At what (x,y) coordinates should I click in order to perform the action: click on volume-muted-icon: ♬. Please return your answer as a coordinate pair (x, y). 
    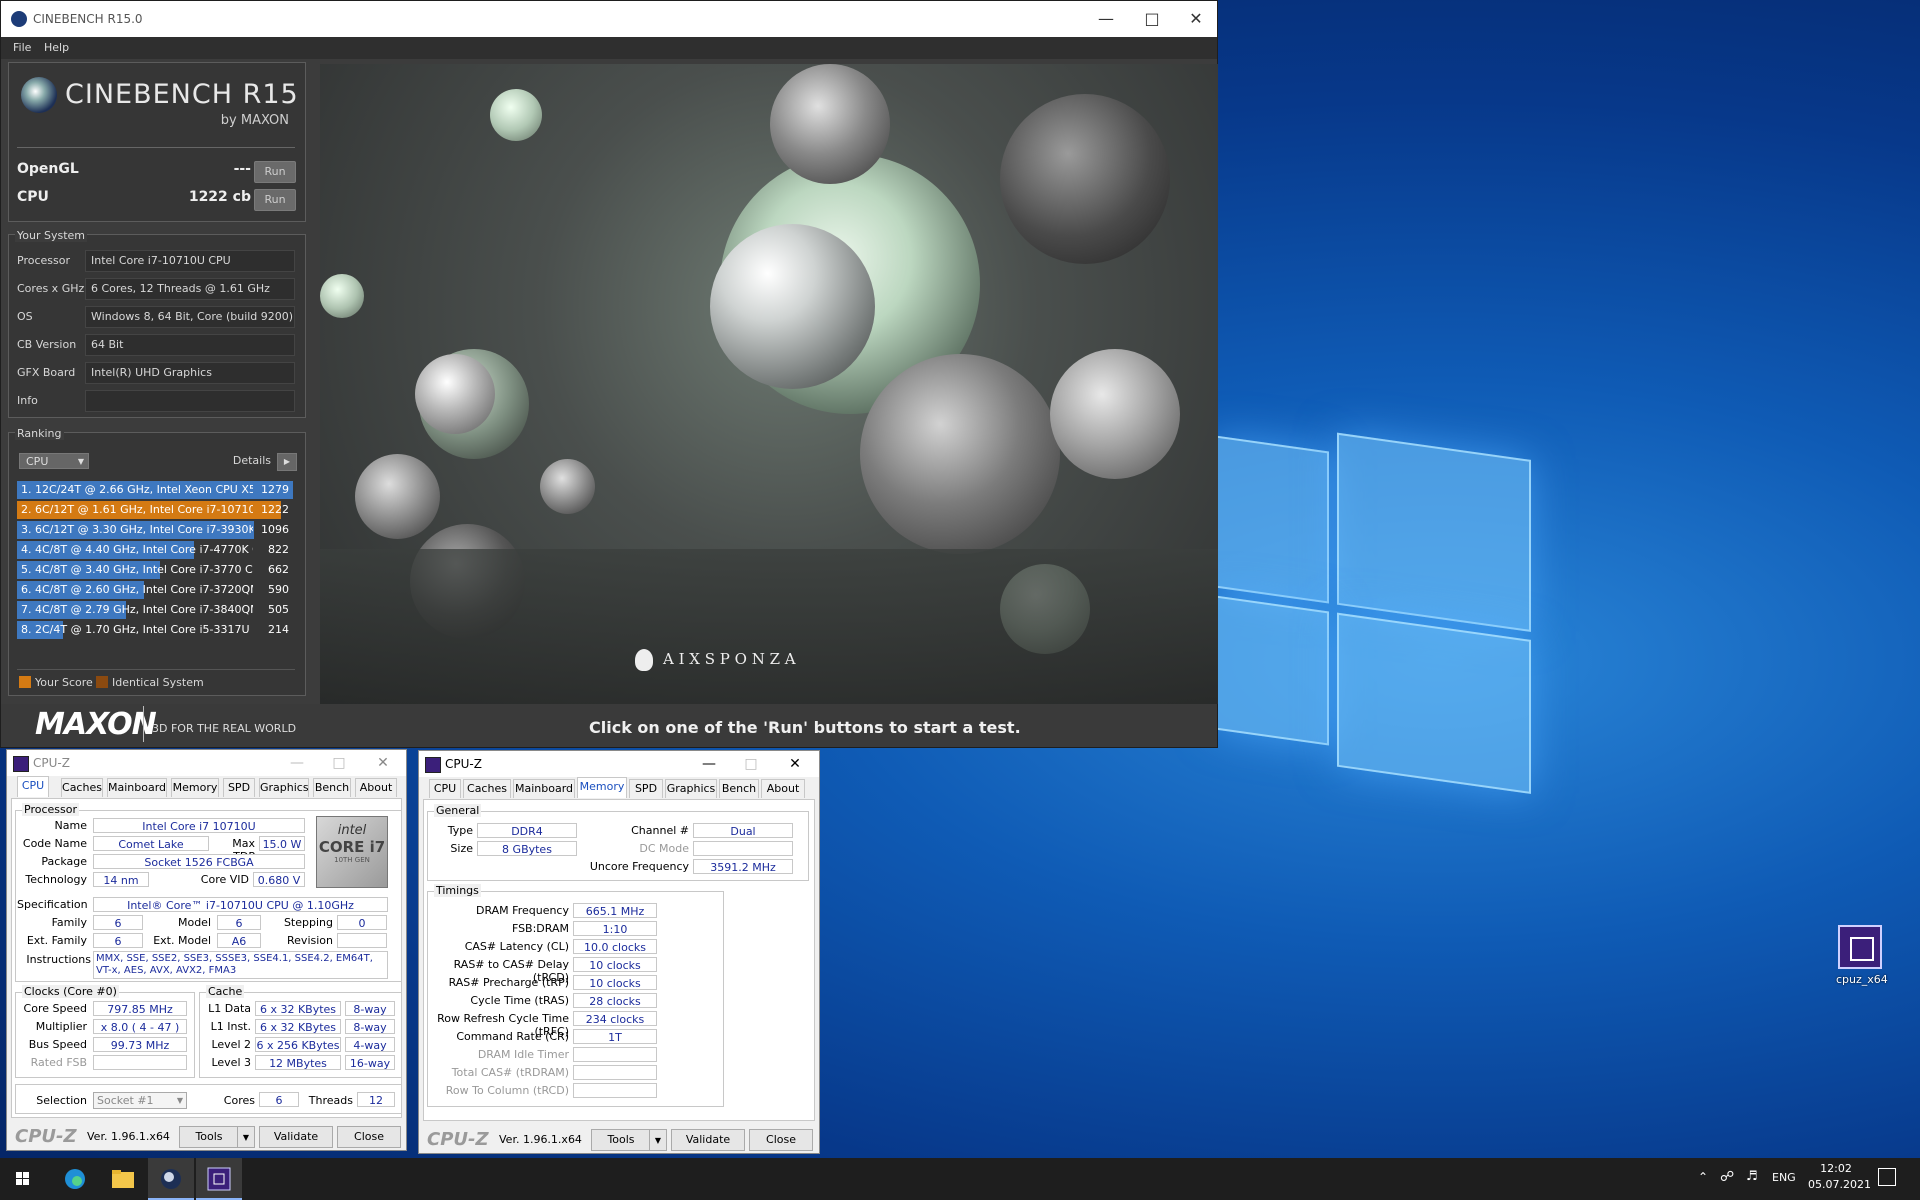
    Looking at the image, I should click on (1752, 1176).